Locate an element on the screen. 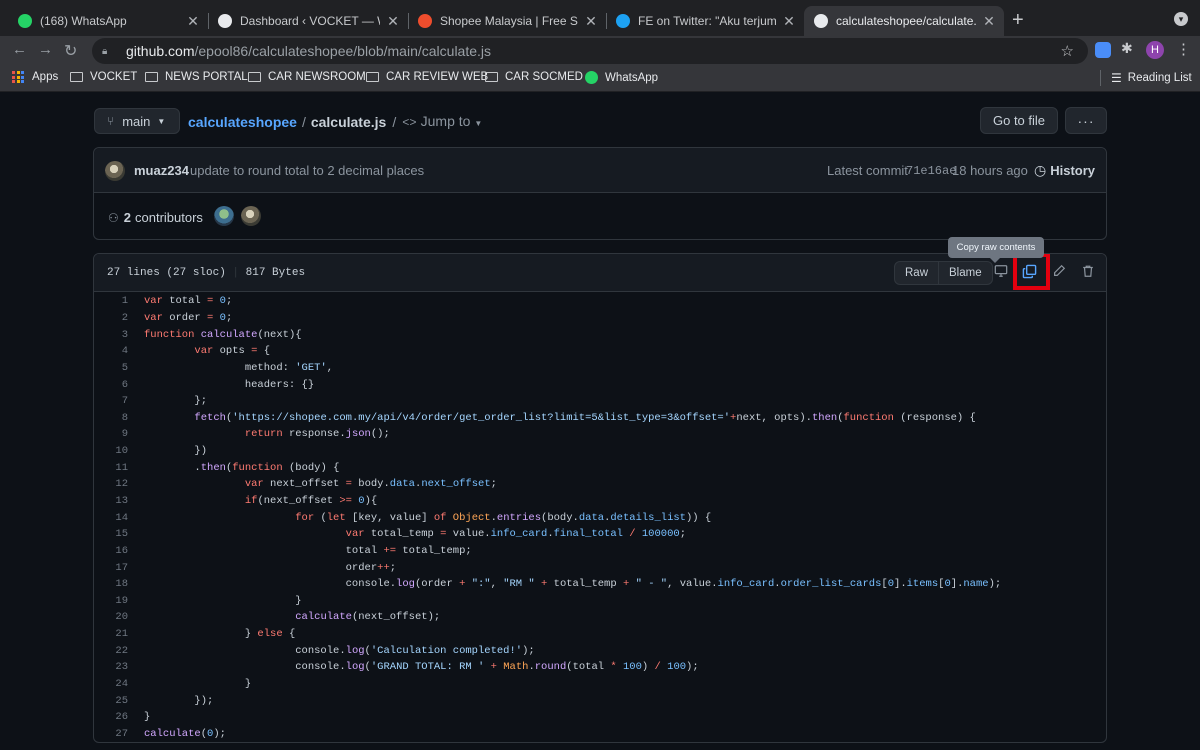  repo-link: calculateshopee is located at coordinates (242, 122).